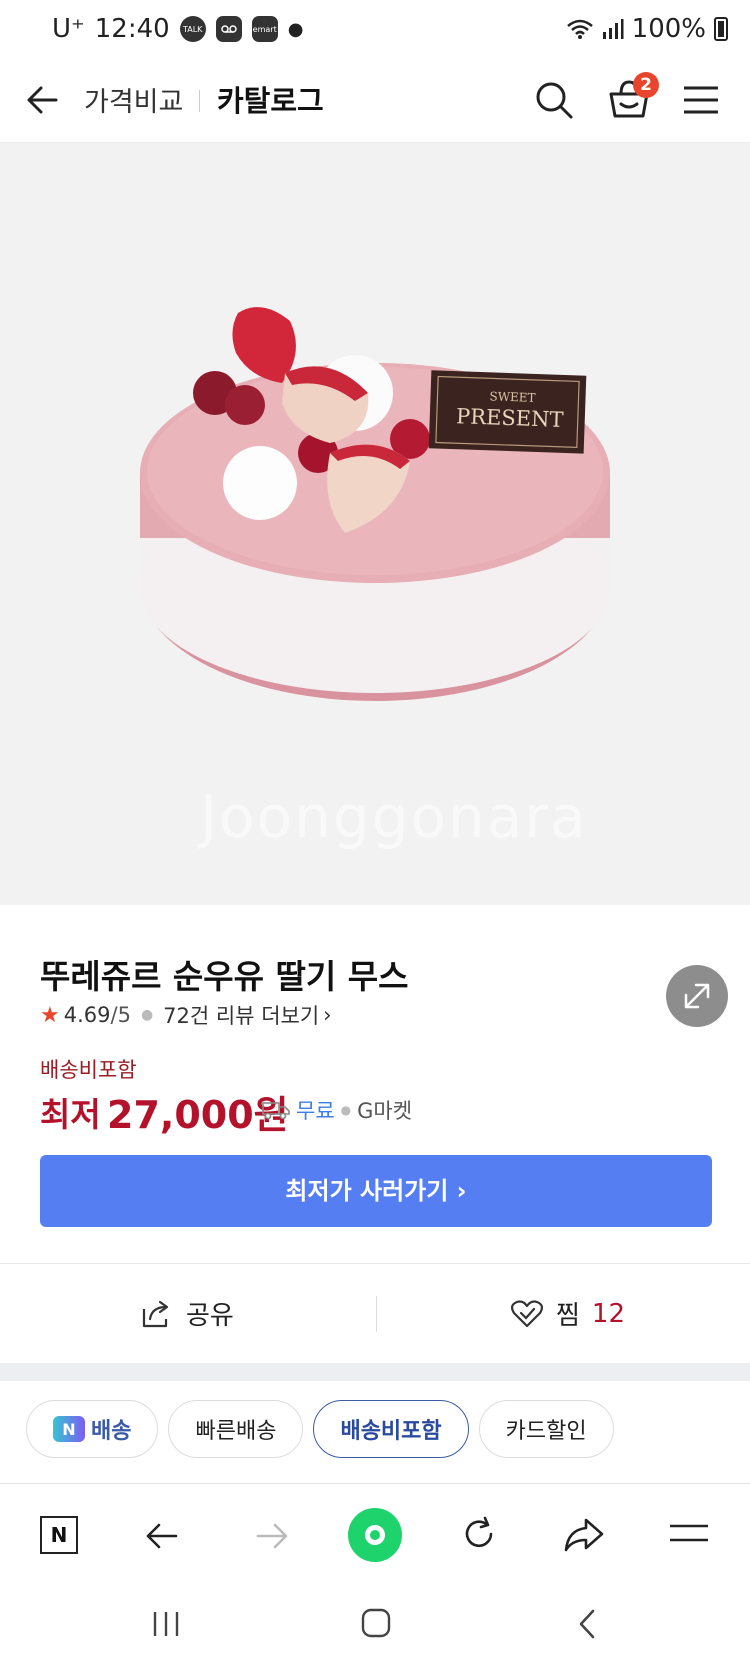 The height and width of the screenshot is (1667, 750). Describe the element at coordinates (315, 1111) in the screenshot. I see `free-shipping-label: 무료` at that location.